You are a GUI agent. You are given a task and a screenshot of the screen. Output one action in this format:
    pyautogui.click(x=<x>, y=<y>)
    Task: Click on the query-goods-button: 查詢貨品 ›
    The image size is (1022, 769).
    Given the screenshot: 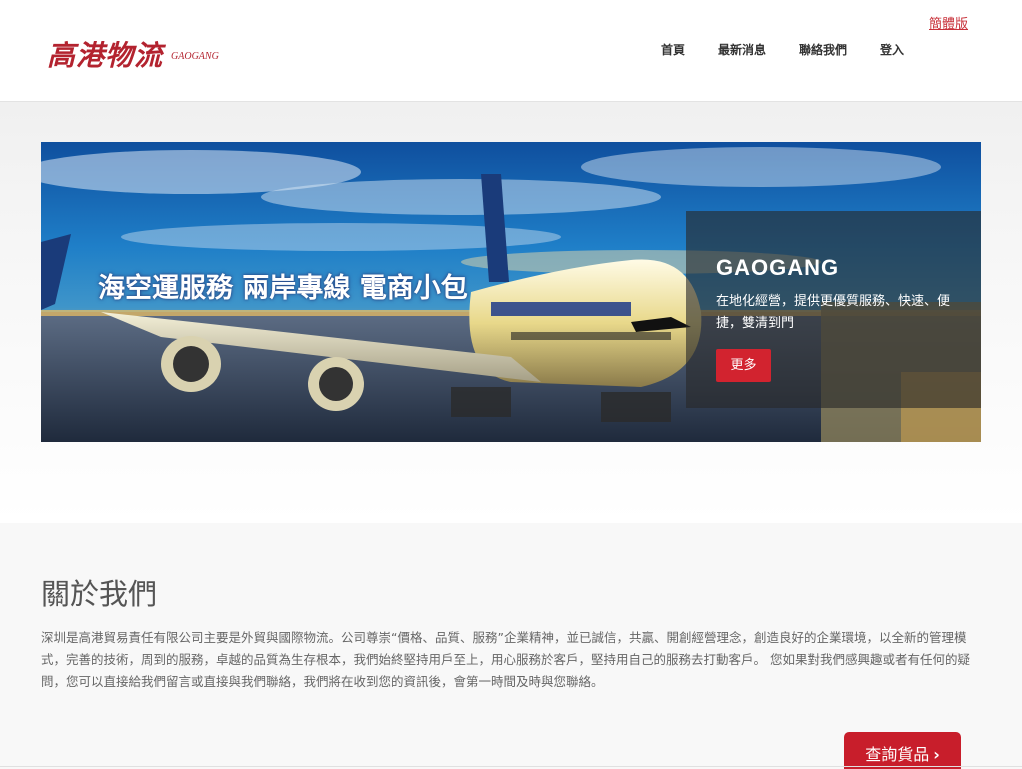 What is the action you would take?
    pyautogui.click(x=902, y=750)
    